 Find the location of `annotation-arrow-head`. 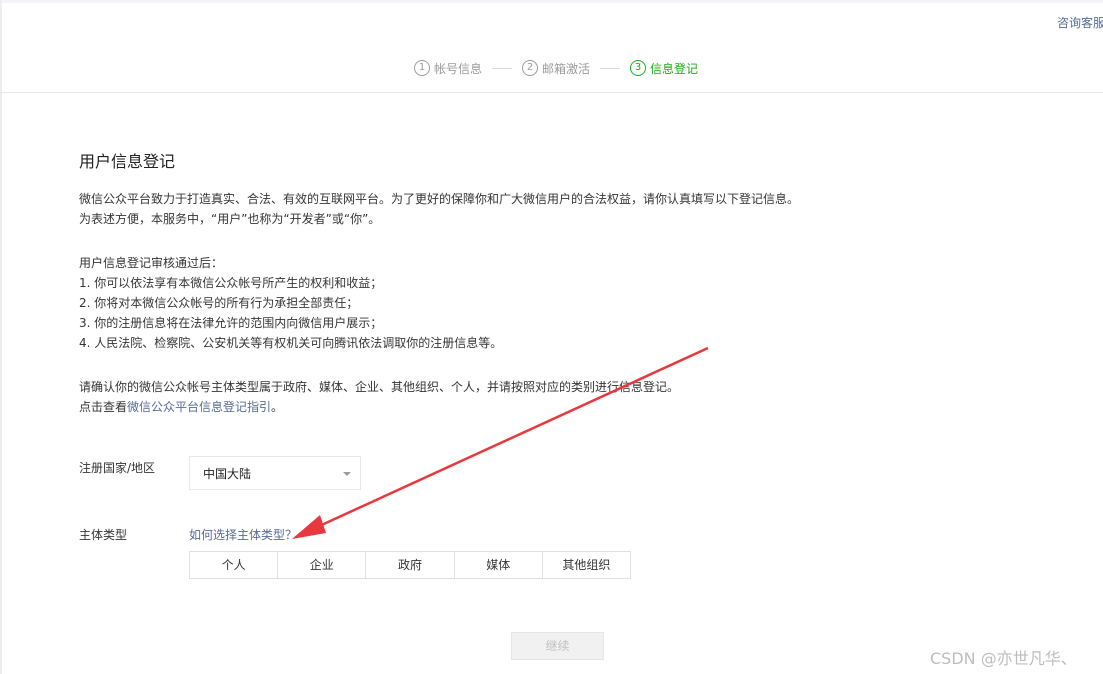

annotation-arrow-head is located at coordinates (309, 527).